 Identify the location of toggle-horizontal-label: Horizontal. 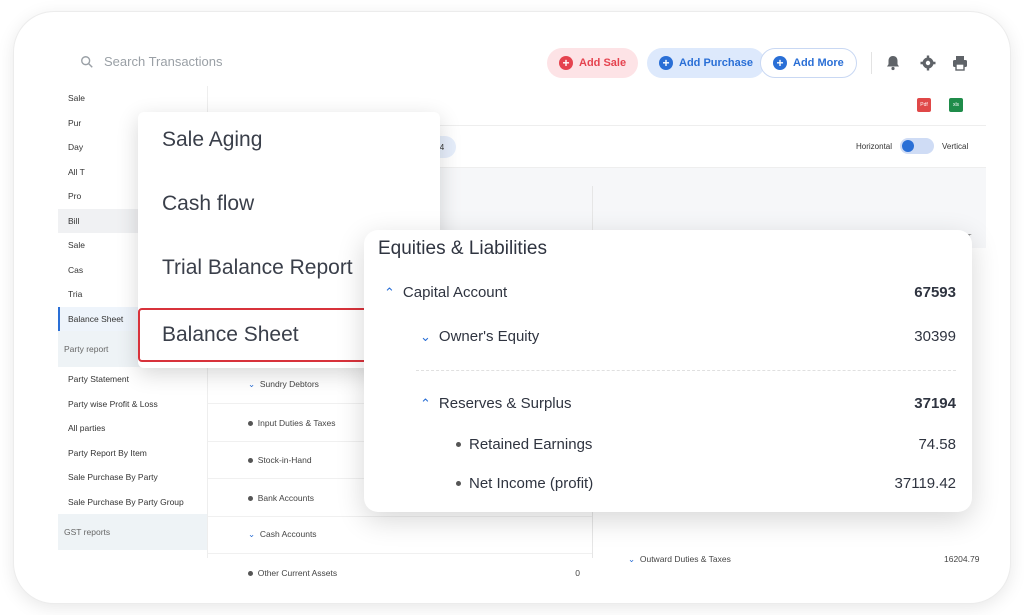
(874, 146).